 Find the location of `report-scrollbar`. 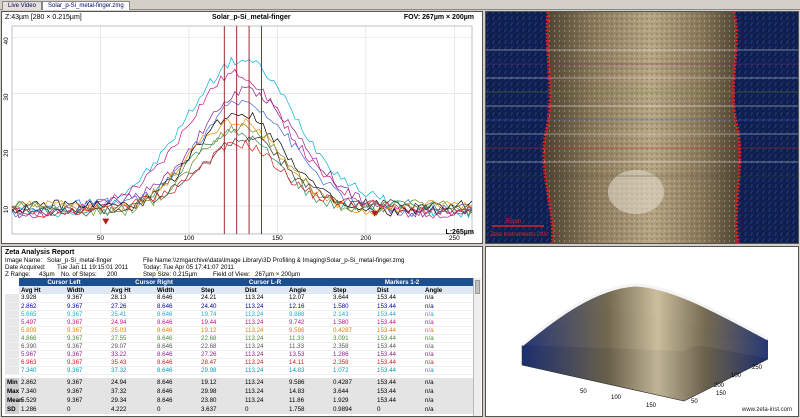

report-scrollbar is located at coordinates (477, 347).